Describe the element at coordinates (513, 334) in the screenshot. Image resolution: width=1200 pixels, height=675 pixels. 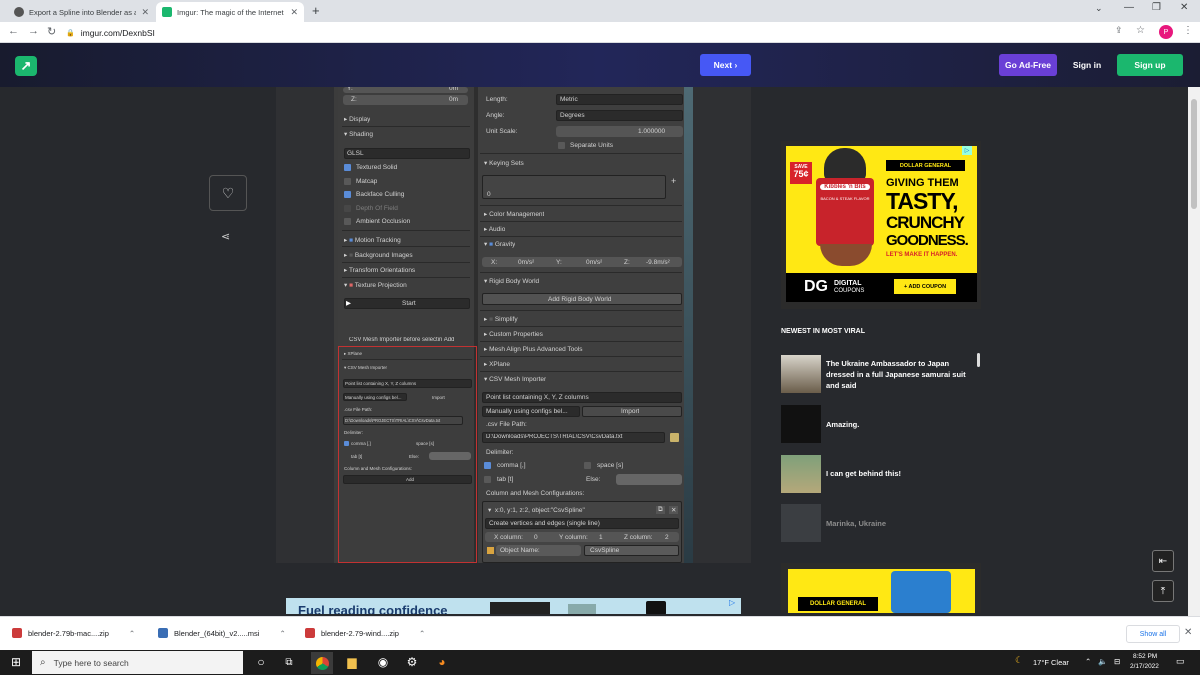
I see `custom-properties-section: ▸ Custom Properties` at that location.